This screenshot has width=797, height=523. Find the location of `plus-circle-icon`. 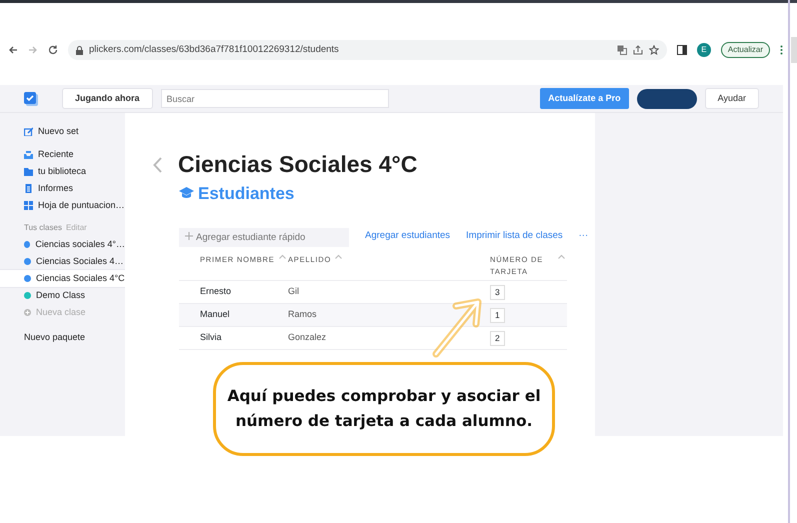

plus-circle-icon is located at coordinates (27, 312).